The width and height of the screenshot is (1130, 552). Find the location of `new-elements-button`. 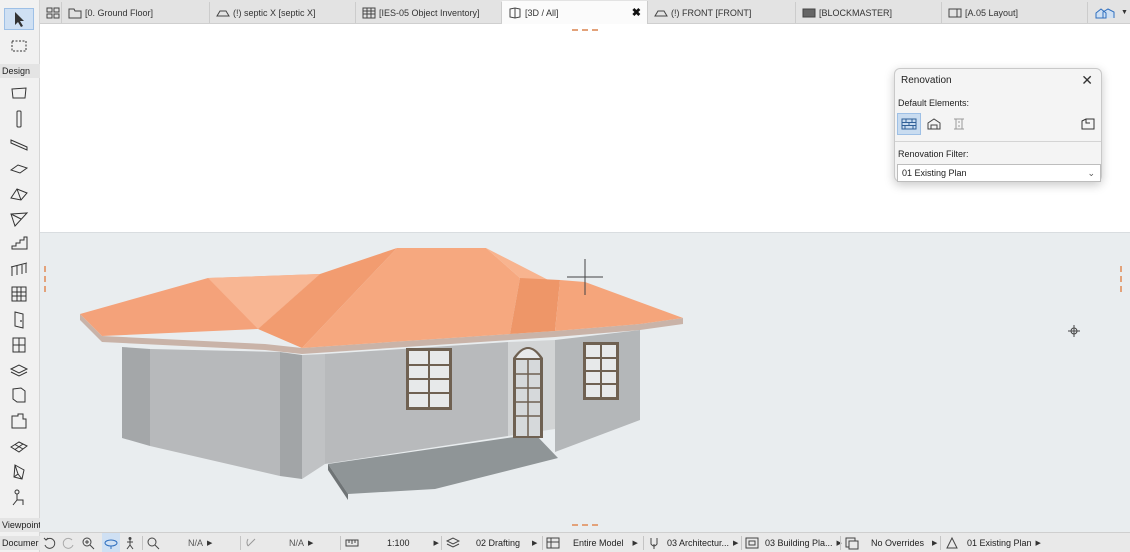

new-elements-button is located at coordinates (959, 124).